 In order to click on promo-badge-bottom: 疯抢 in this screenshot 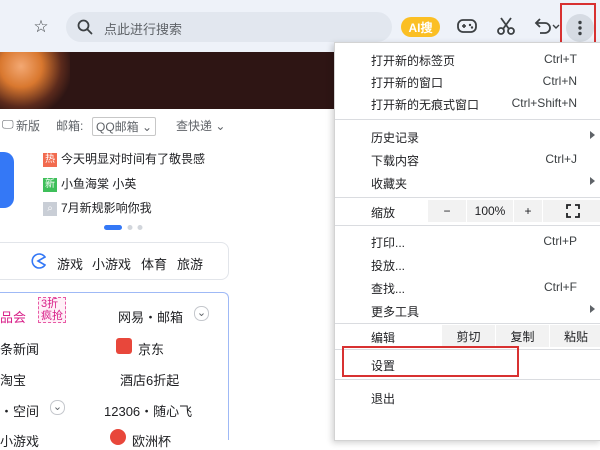, I will do `click(52, 316)`.